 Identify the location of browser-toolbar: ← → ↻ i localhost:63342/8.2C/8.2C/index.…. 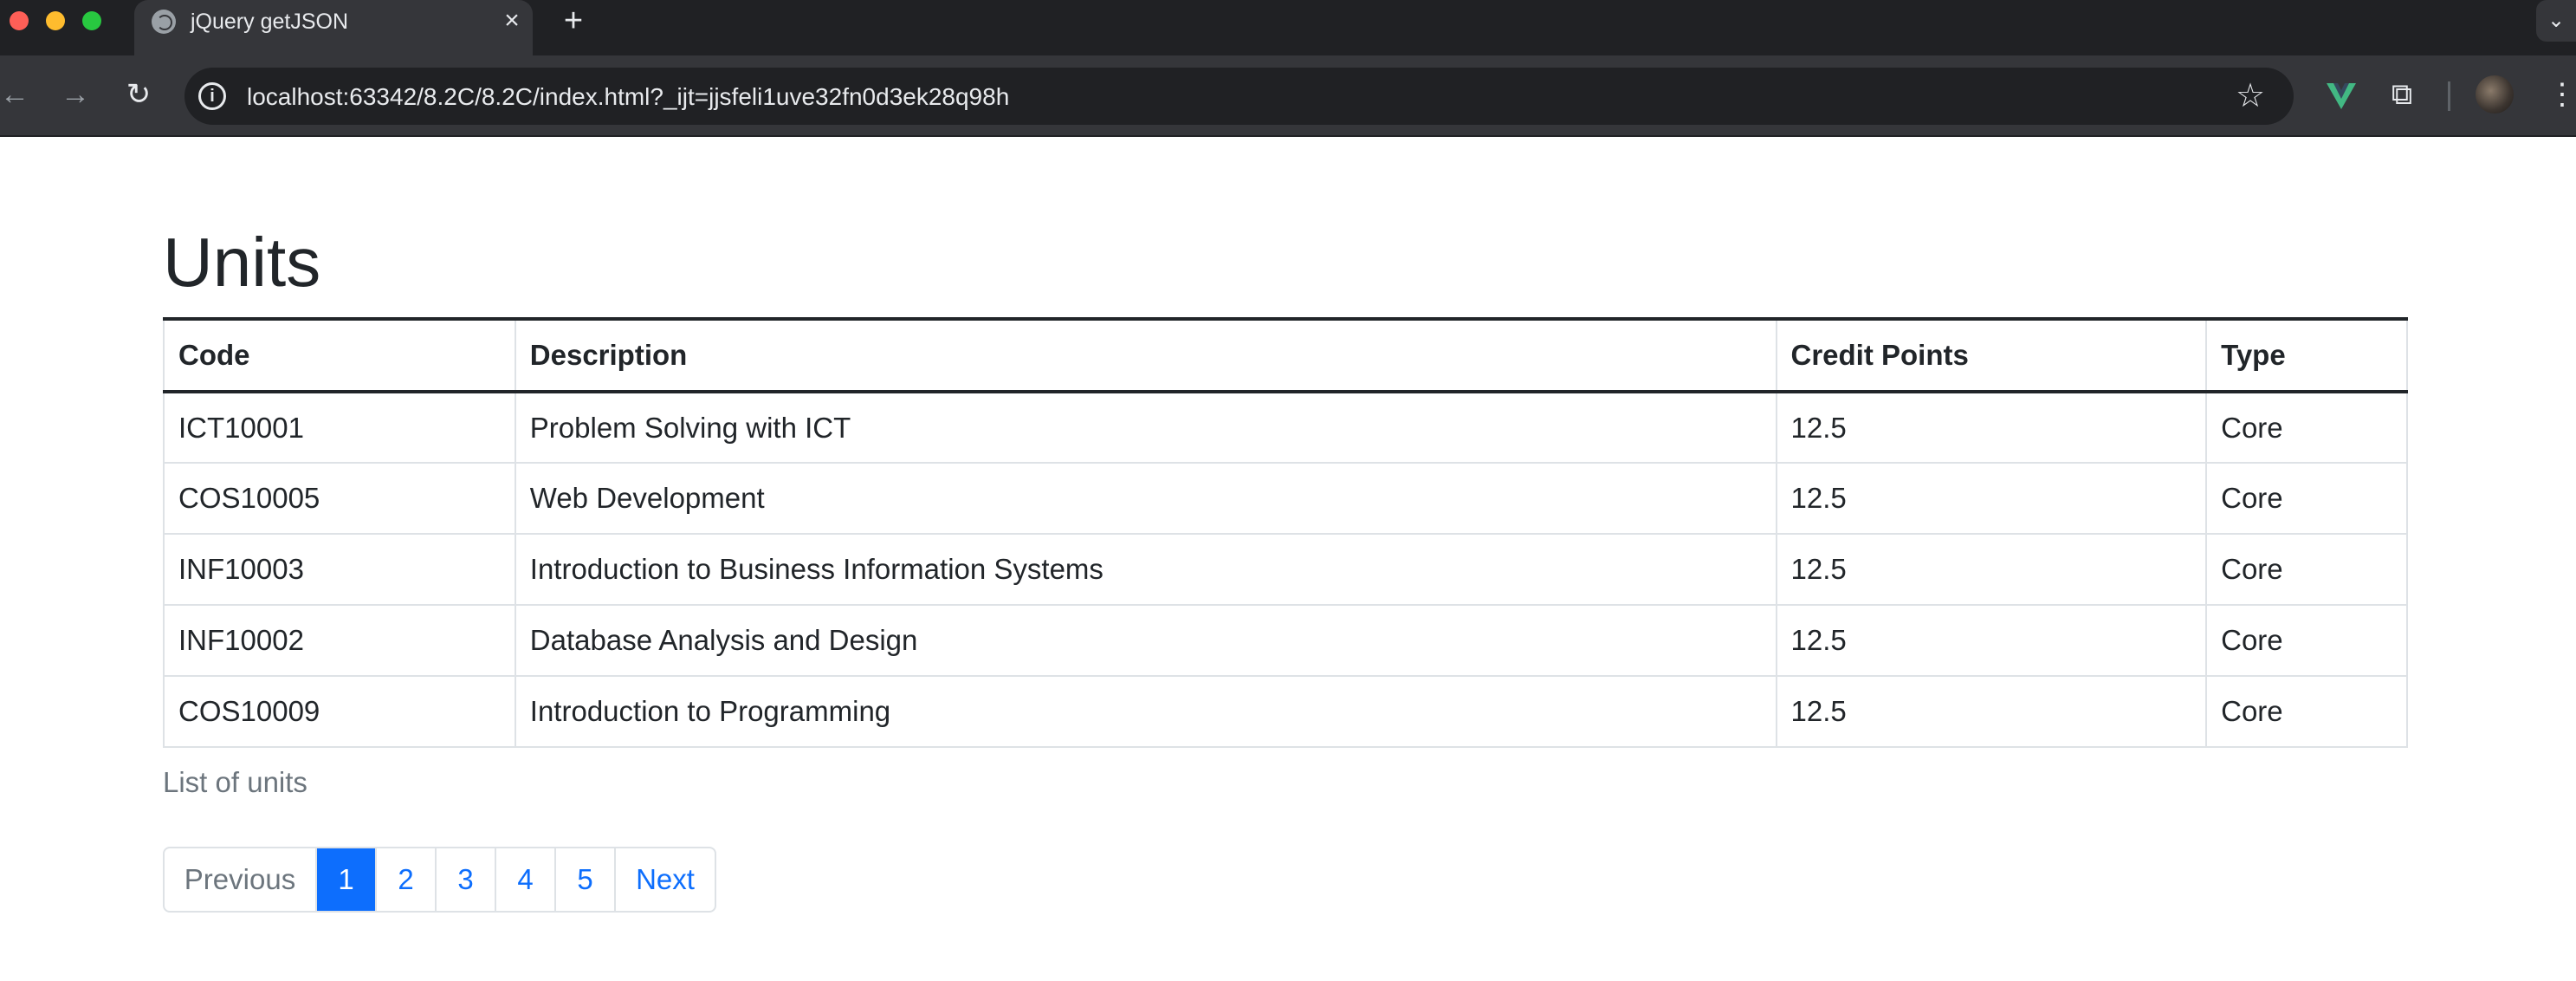
(1288, 96).